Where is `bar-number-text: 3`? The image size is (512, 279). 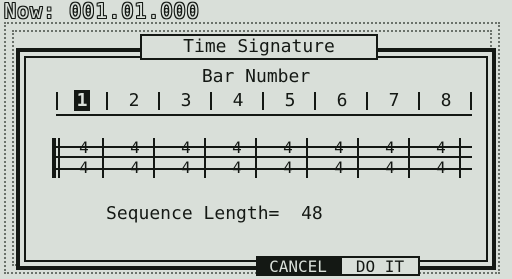
bar-number-text: 3 is located at coordinates (186, 100).